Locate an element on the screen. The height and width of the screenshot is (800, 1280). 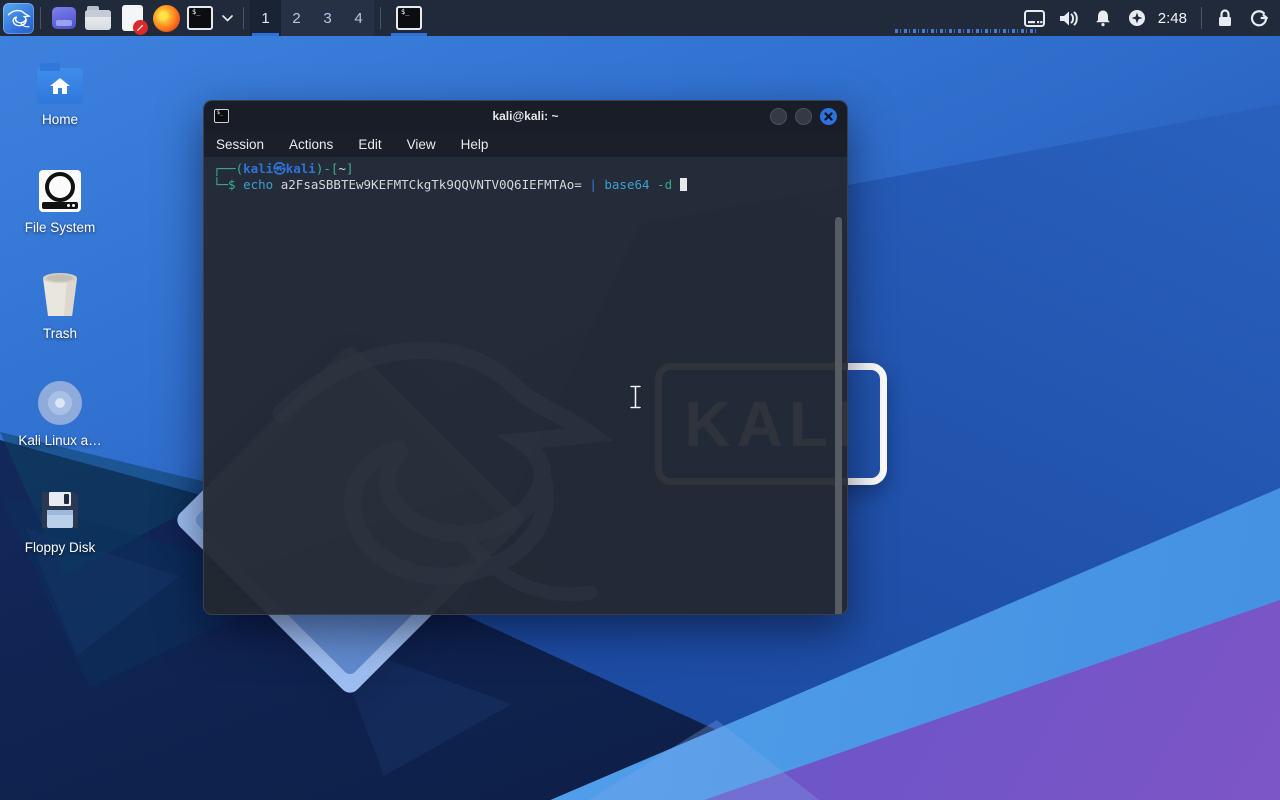
hard-drive-icon is located at coordinates (60, 191).